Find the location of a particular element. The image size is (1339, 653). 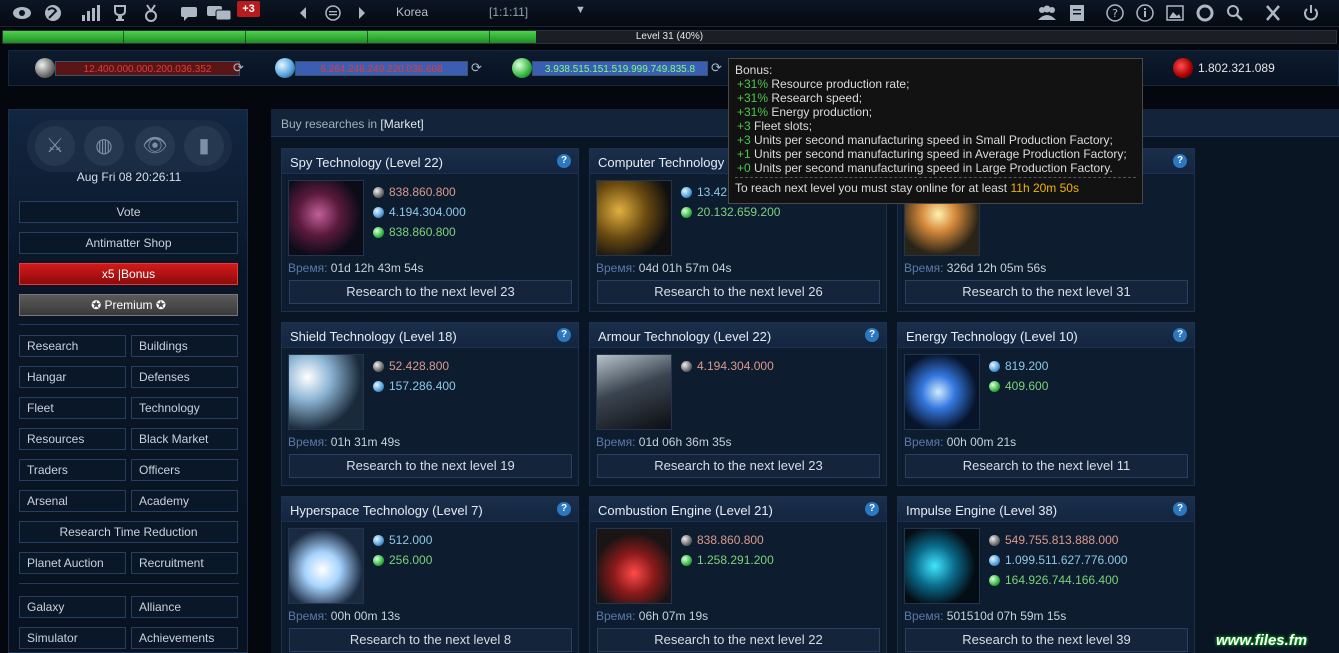

research-next-level-button: Research to the next level 8 is located at coordinates (430, 640).